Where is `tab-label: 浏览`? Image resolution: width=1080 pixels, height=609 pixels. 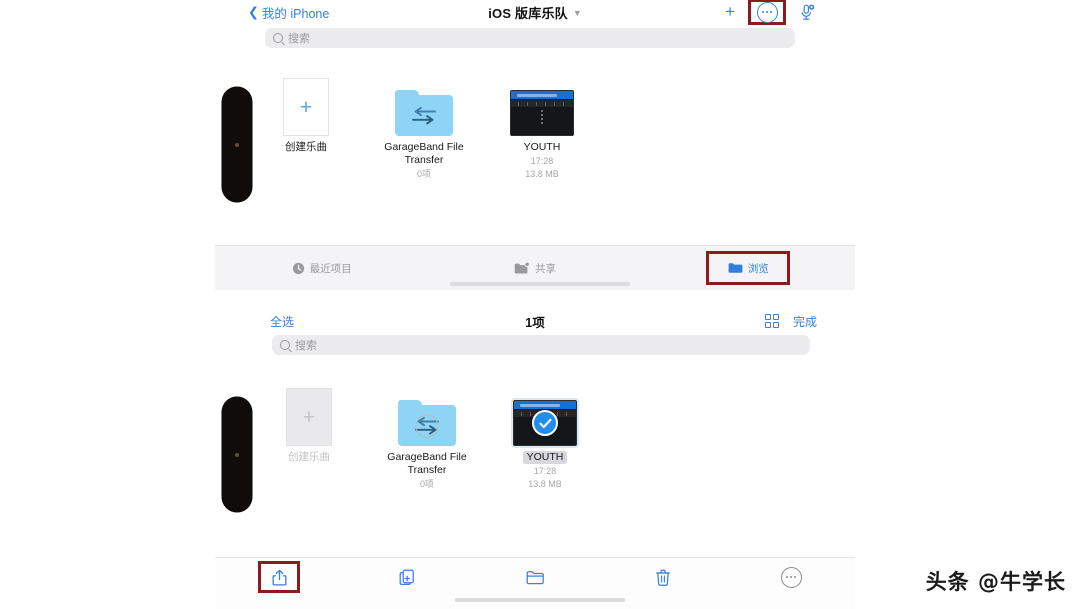 tab-label: 浏览 is located at coordinates (758, 268).